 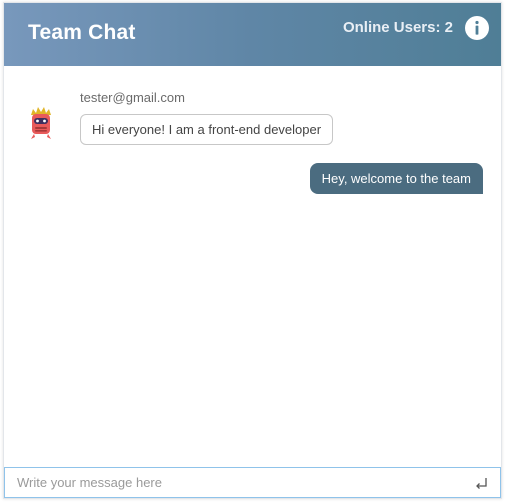 What do you see at coordinates (132, 97) in the screenshot?
I see `message-sender: tester@gmail.com` at bounding box center [132, 97].